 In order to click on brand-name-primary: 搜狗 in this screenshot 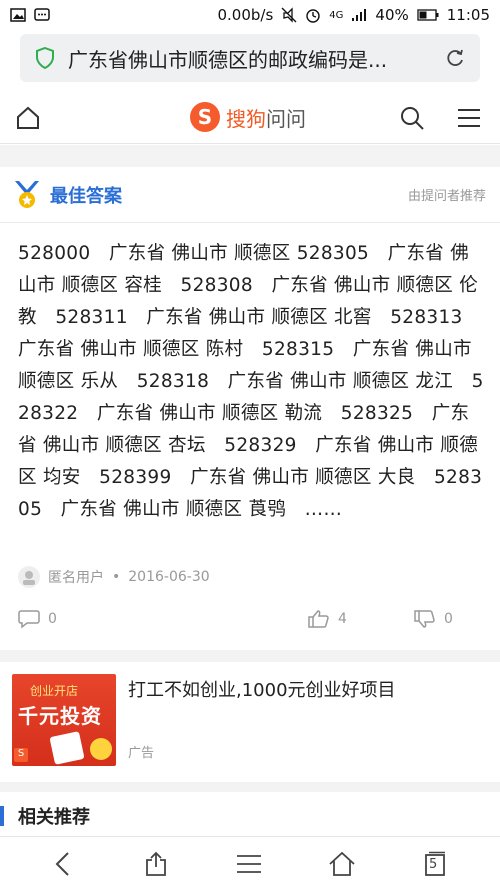, I will do `click(246, 118)`.